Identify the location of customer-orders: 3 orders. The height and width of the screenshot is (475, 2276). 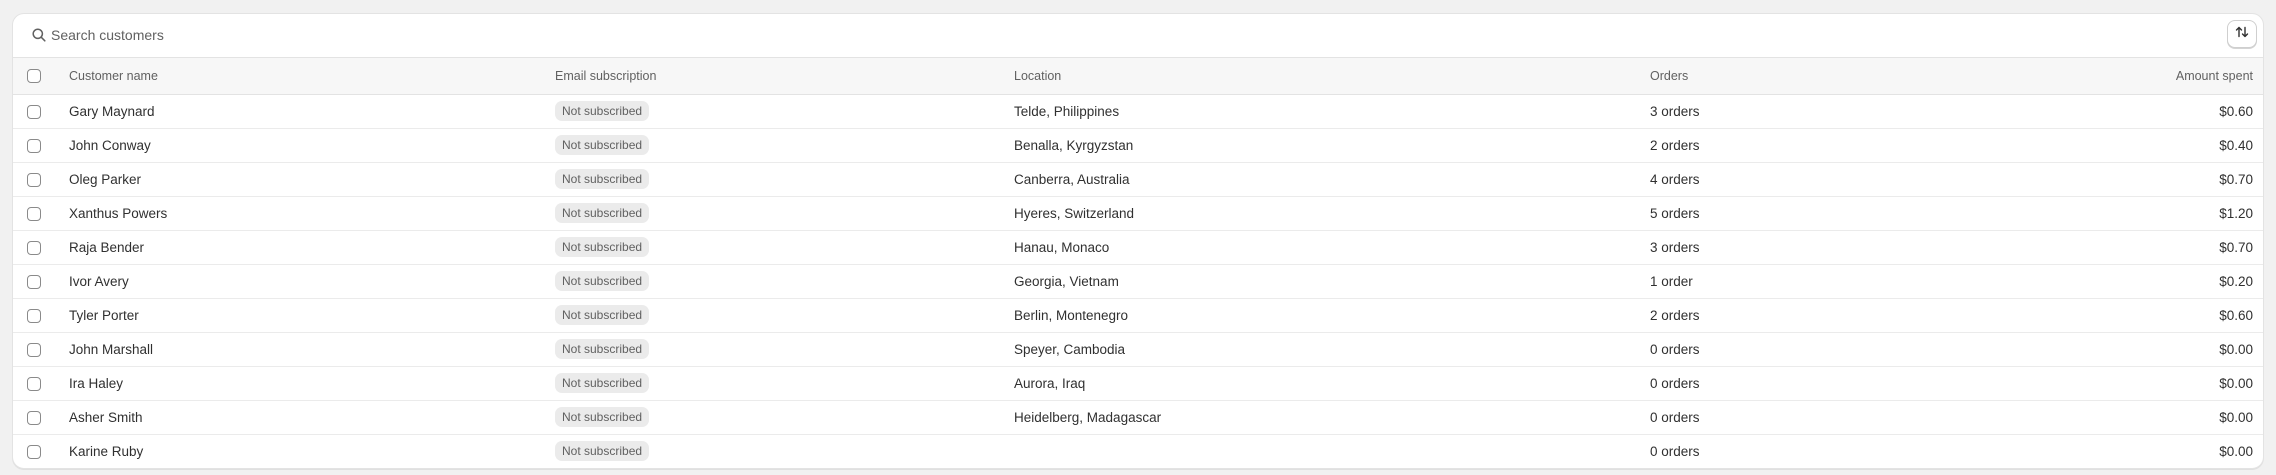
(1675, 111).